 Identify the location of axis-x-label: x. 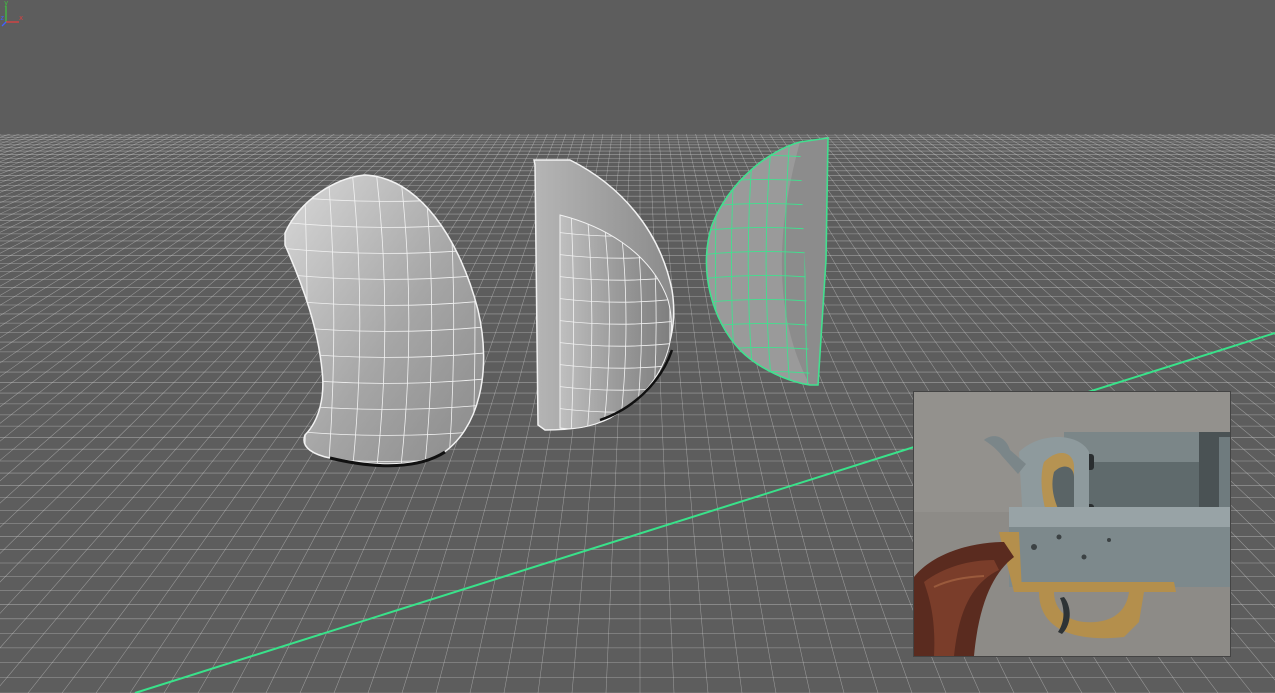
(21, 18).